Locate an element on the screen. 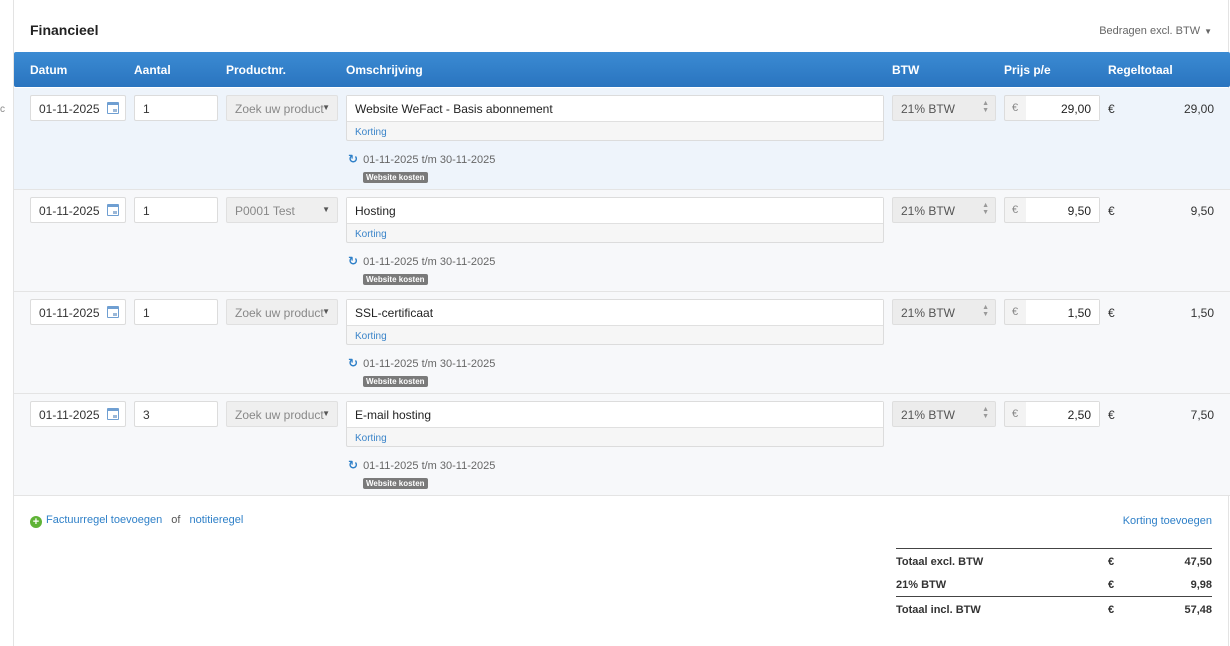  col-productnr: Productnr. is located at coordinates (256, 70).